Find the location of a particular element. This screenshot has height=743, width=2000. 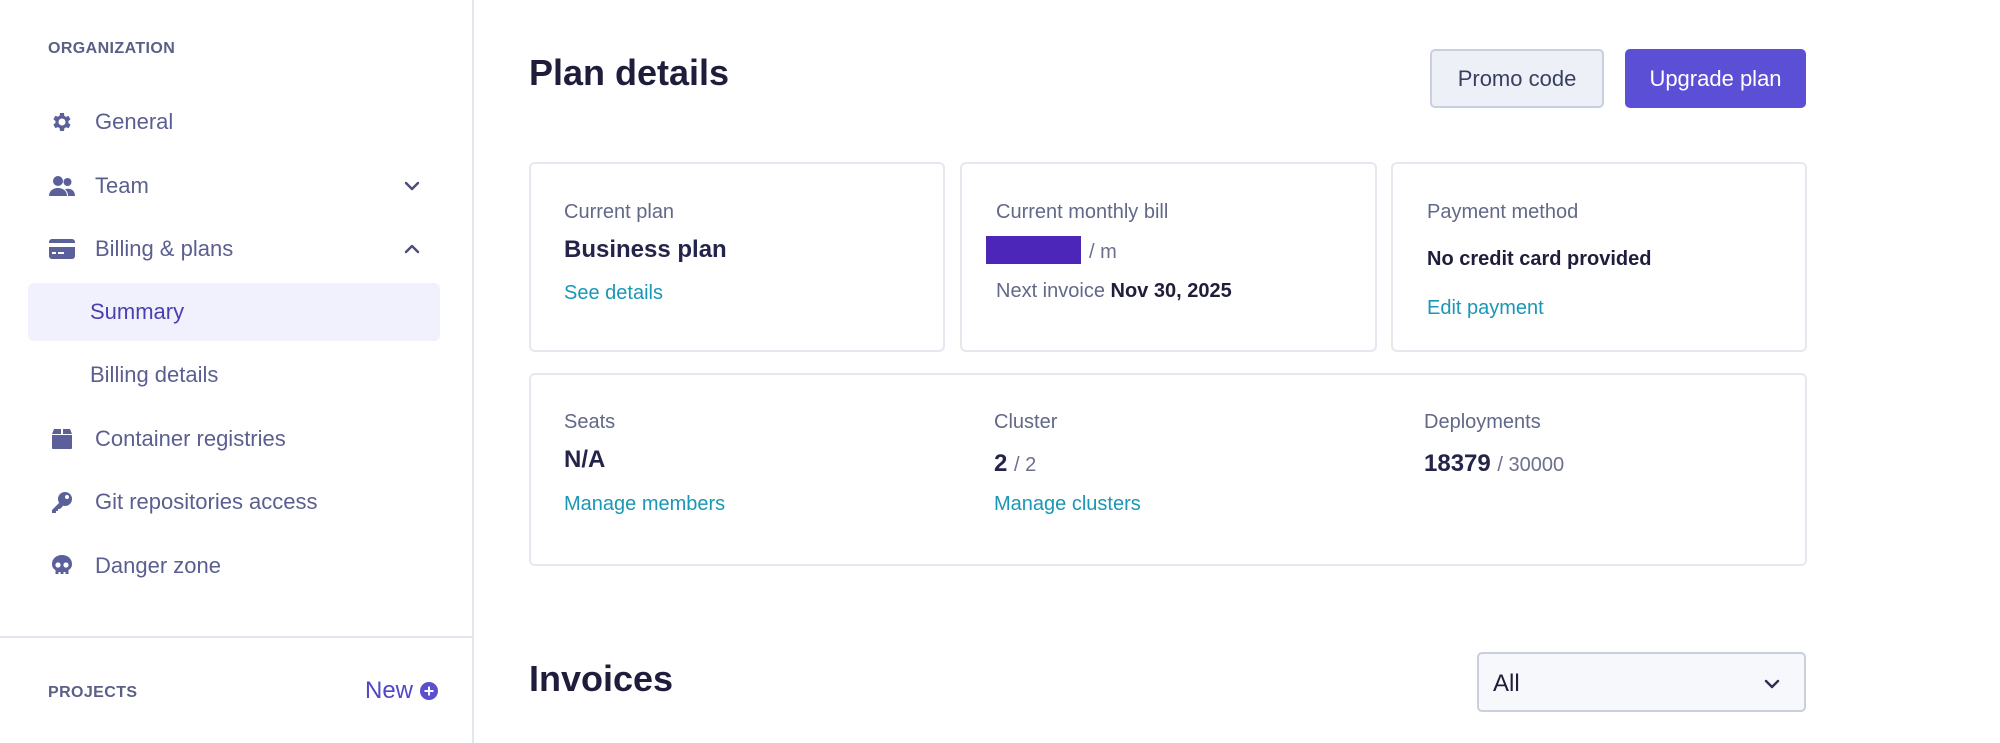

credit-card-icon is located at coordinates (62, 249).